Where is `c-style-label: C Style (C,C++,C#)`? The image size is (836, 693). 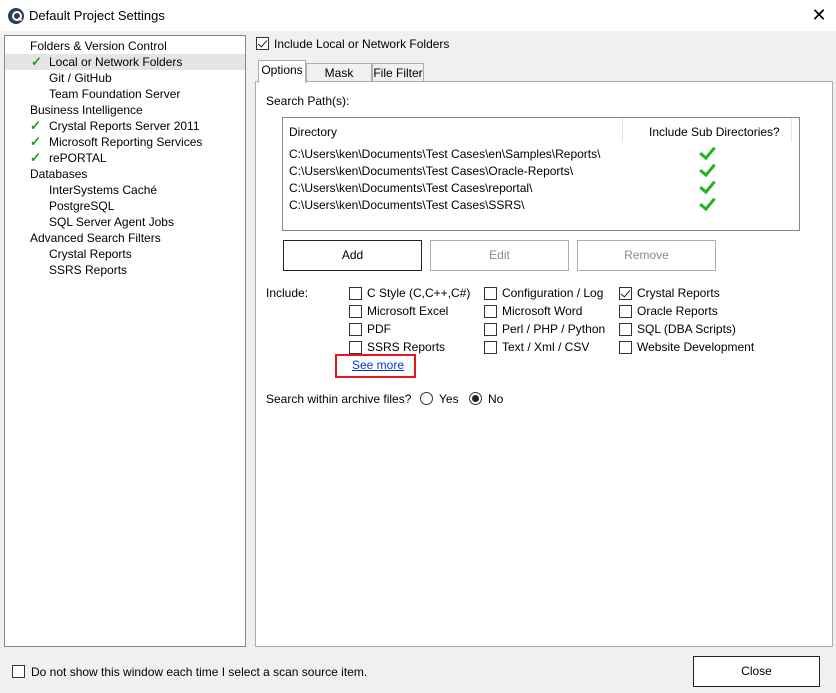
c-style-label: C Style (C,C++,C#) is located at coordinates (419, 293).